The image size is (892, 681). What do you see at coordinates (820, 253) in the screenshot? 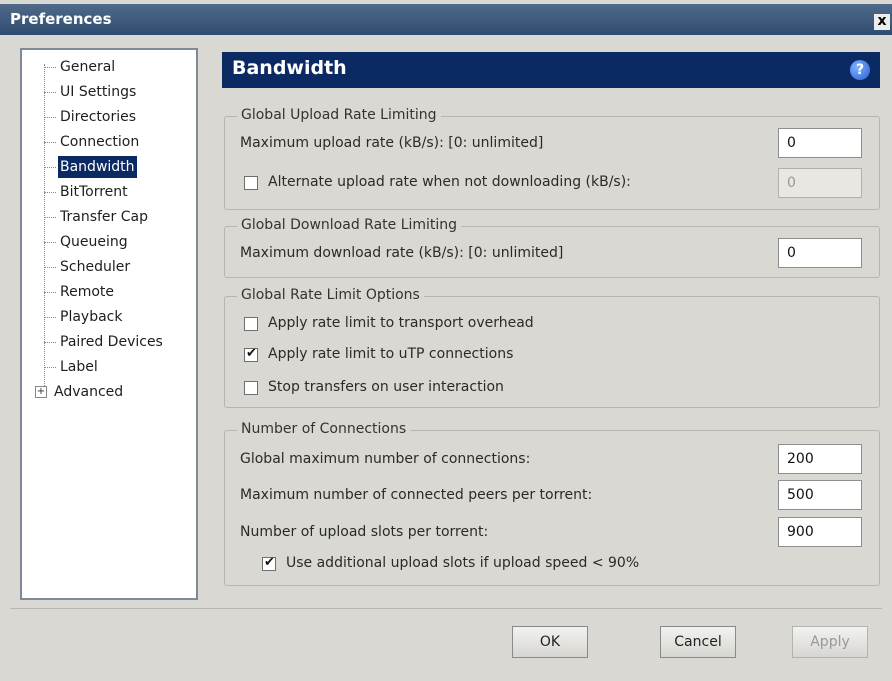
I see `max-download-input: 0` at bounding box center [820, 253].